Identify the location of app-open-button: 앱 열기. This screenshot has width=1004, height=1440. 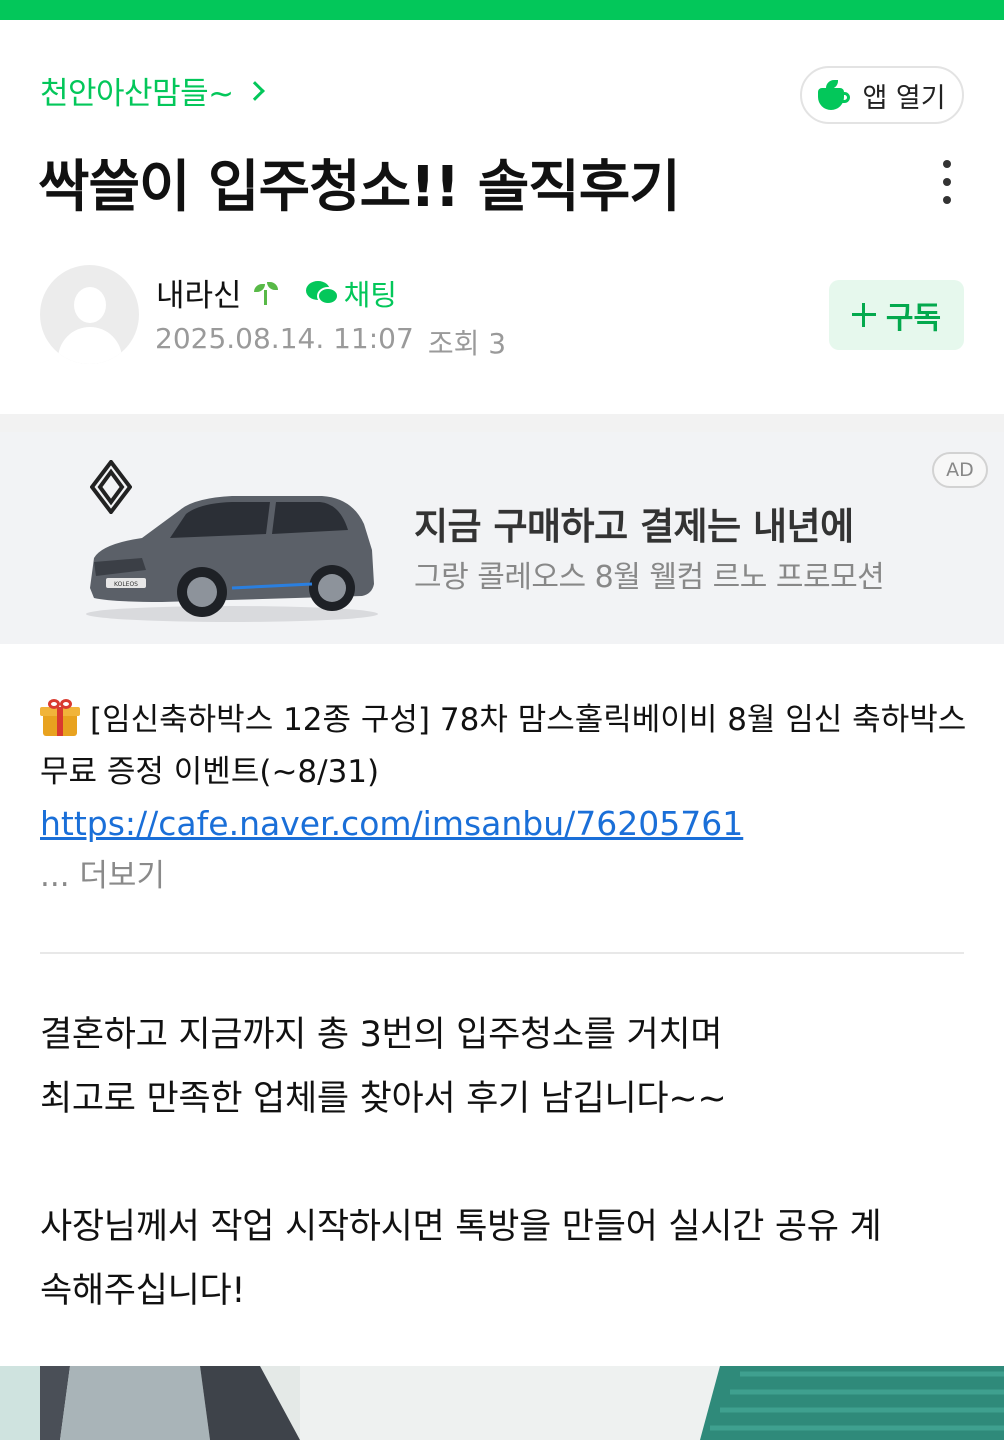
(882, 95).